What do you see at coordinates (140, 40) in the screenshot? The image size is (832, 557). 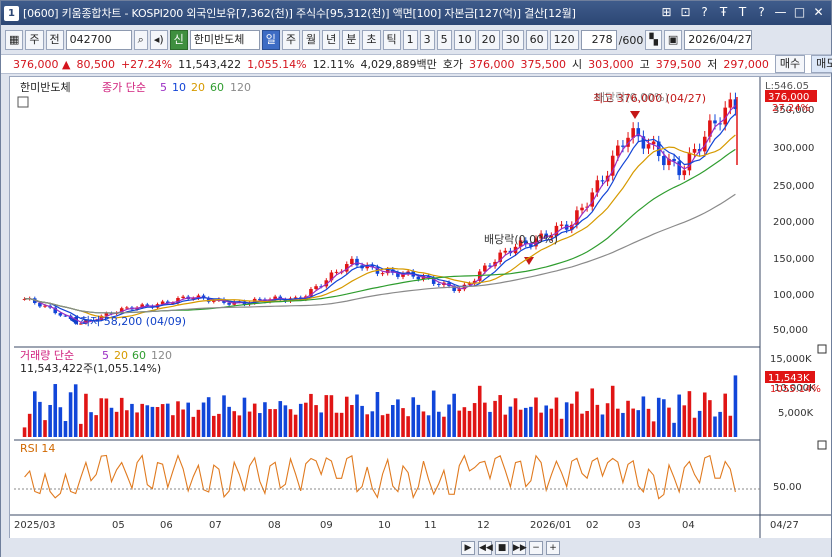 I see `search-icon: ⌕` at bounding box center [140, 40].